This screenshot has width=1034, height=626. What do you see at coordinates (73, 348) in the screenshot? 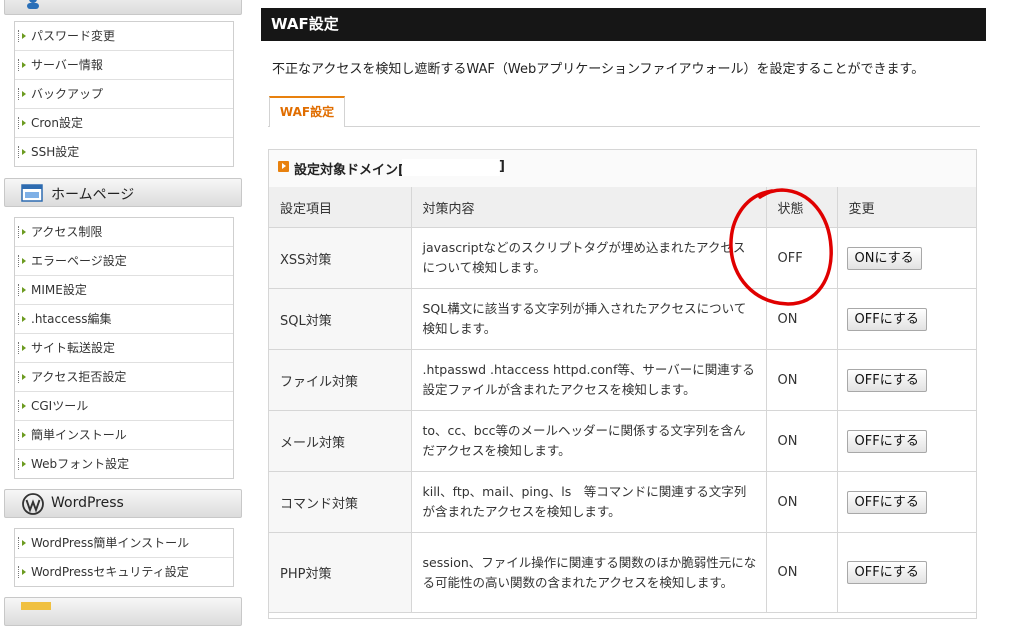
I see `sidebar-item-label: サイト転送設定` at bounding box center [73, 348].